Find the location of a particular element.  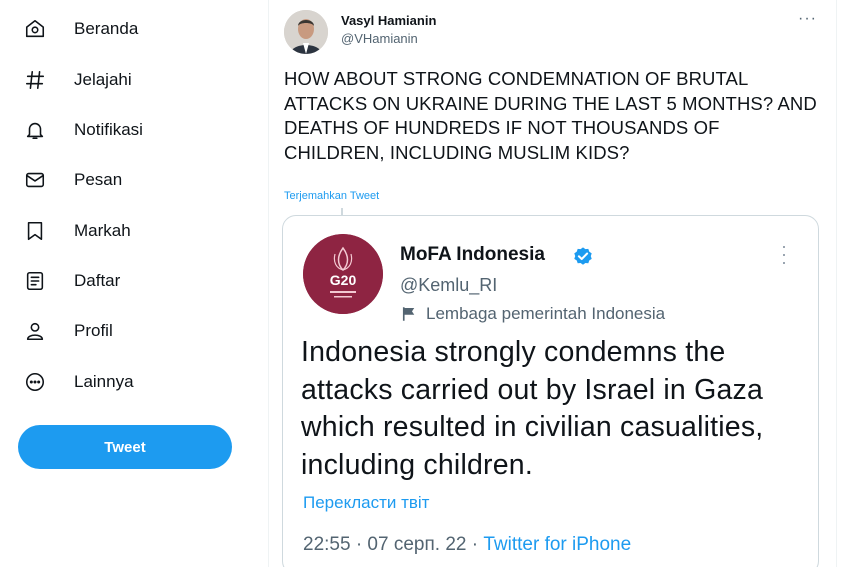

hashtag-icon is located at coordinates (35, 80).